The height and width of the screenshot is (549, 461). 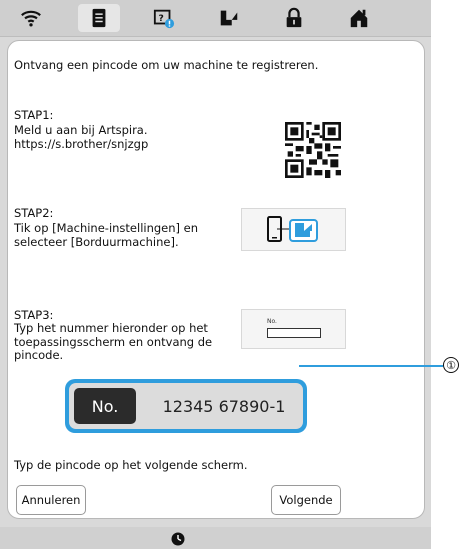 I want to click on mini-no-label: No., so click(x=272, y=321).